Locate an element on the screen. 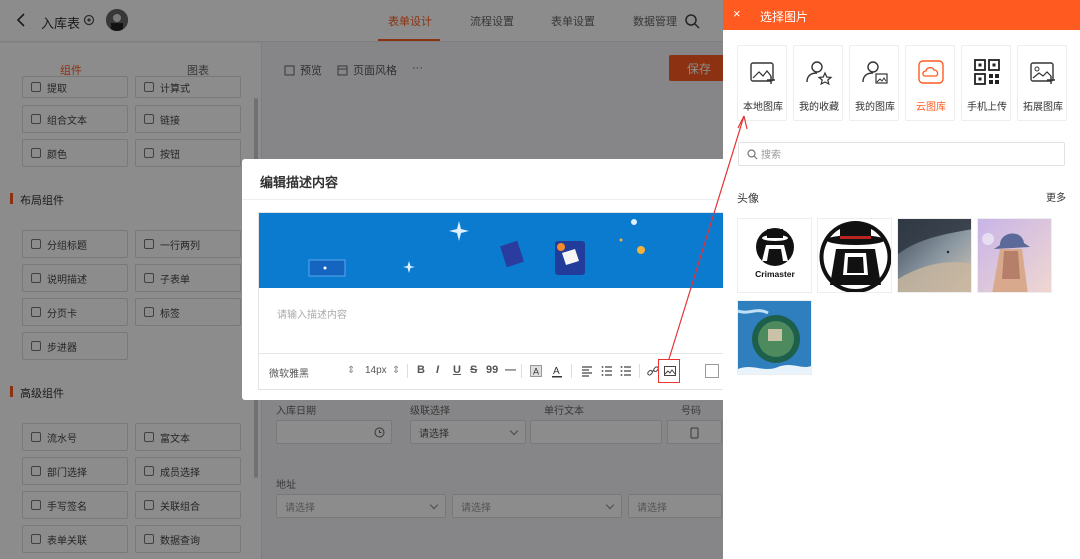  floating-island-image is located at coordinates (774, 337).